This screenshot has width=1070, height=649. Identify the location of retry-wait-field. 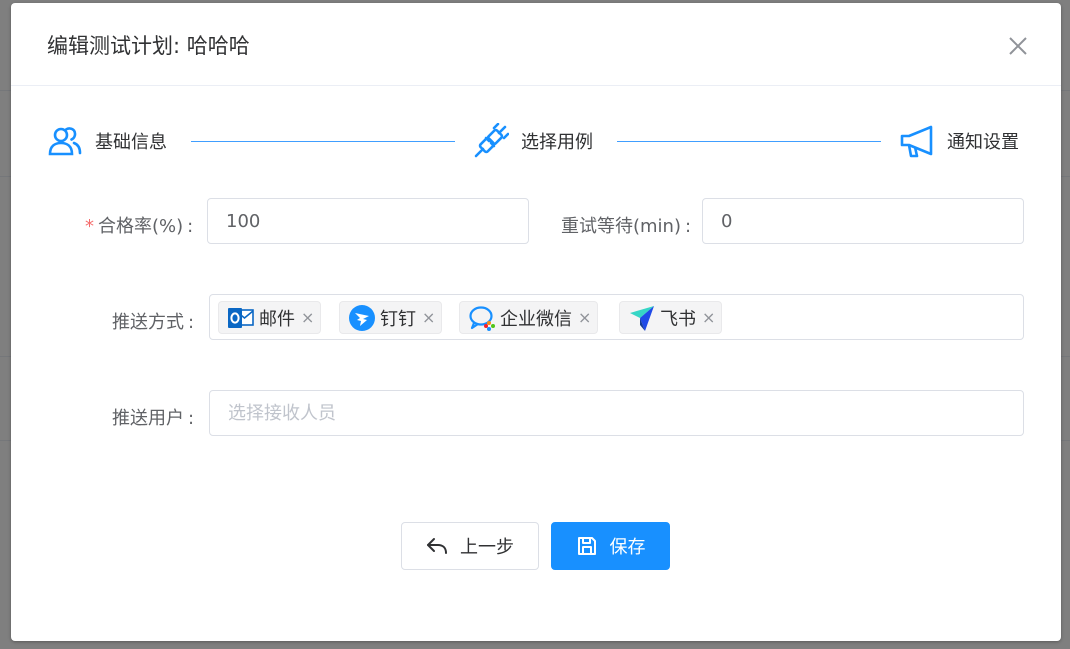
(872, 221).